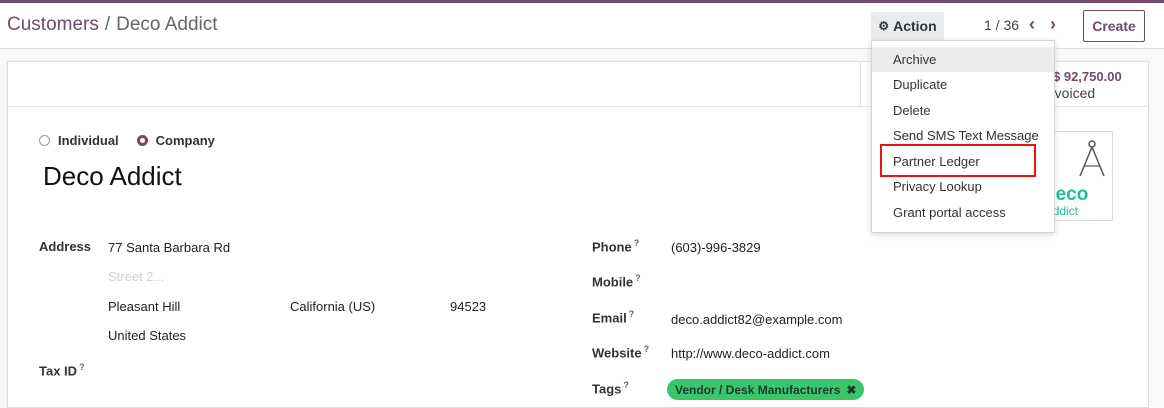 The height and width of the screenshot is (408, 1164). What do you see at coordinates (963, 84) in the screenshot?
I see `menu-item-duplicate: Duplicate` at bounding box center [963, 84].